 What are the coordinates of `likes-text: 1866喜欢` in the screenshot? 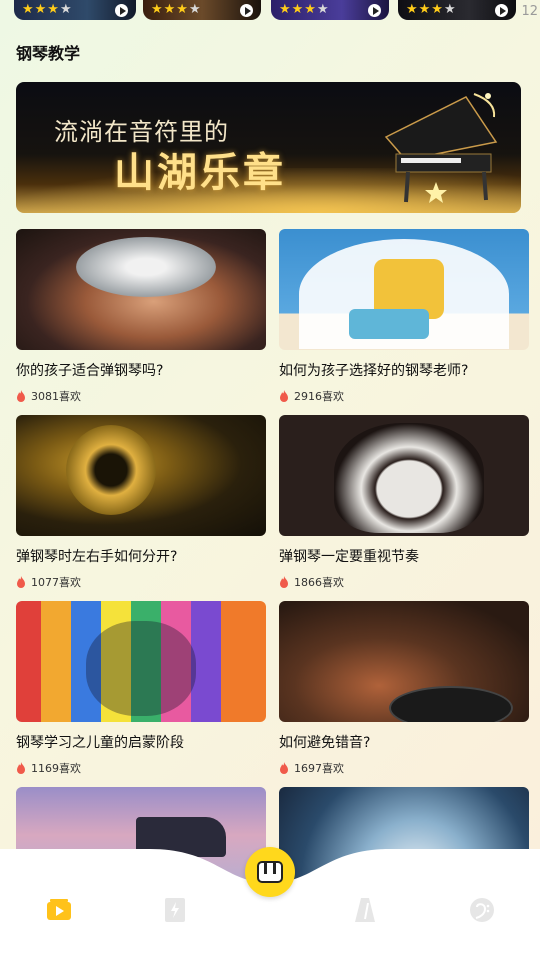 It's located at (319, 582).